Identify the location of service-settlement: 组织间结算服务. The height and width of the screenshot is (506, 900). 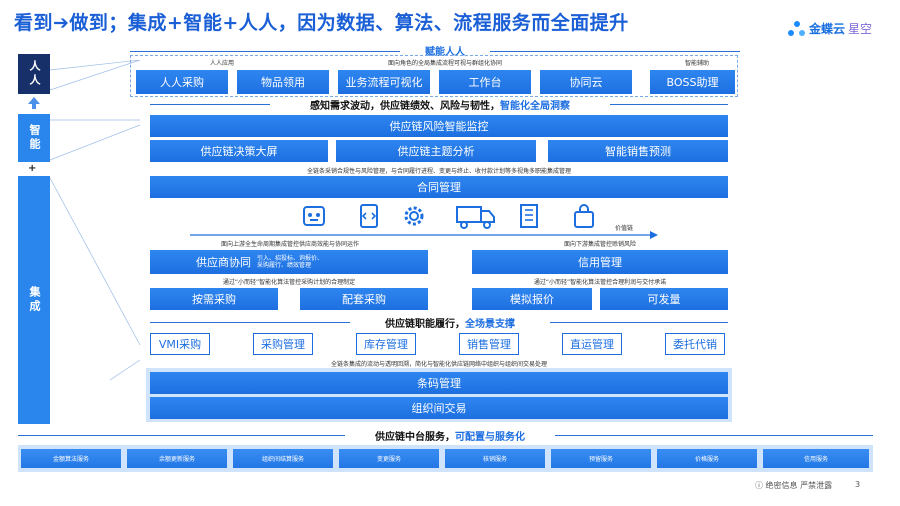
(283, 458).